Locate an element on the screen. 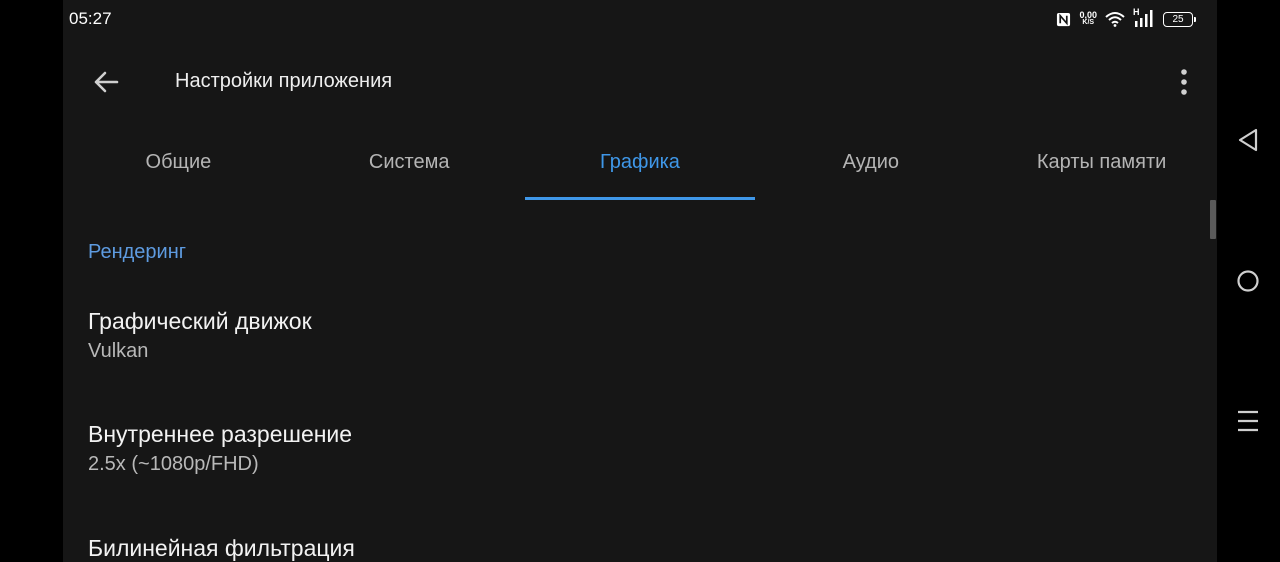 Image resolution: width=1280 pixels, height=562 pixels. setting-title: Билинейная фильтрация is located at coordinates (221, 548).